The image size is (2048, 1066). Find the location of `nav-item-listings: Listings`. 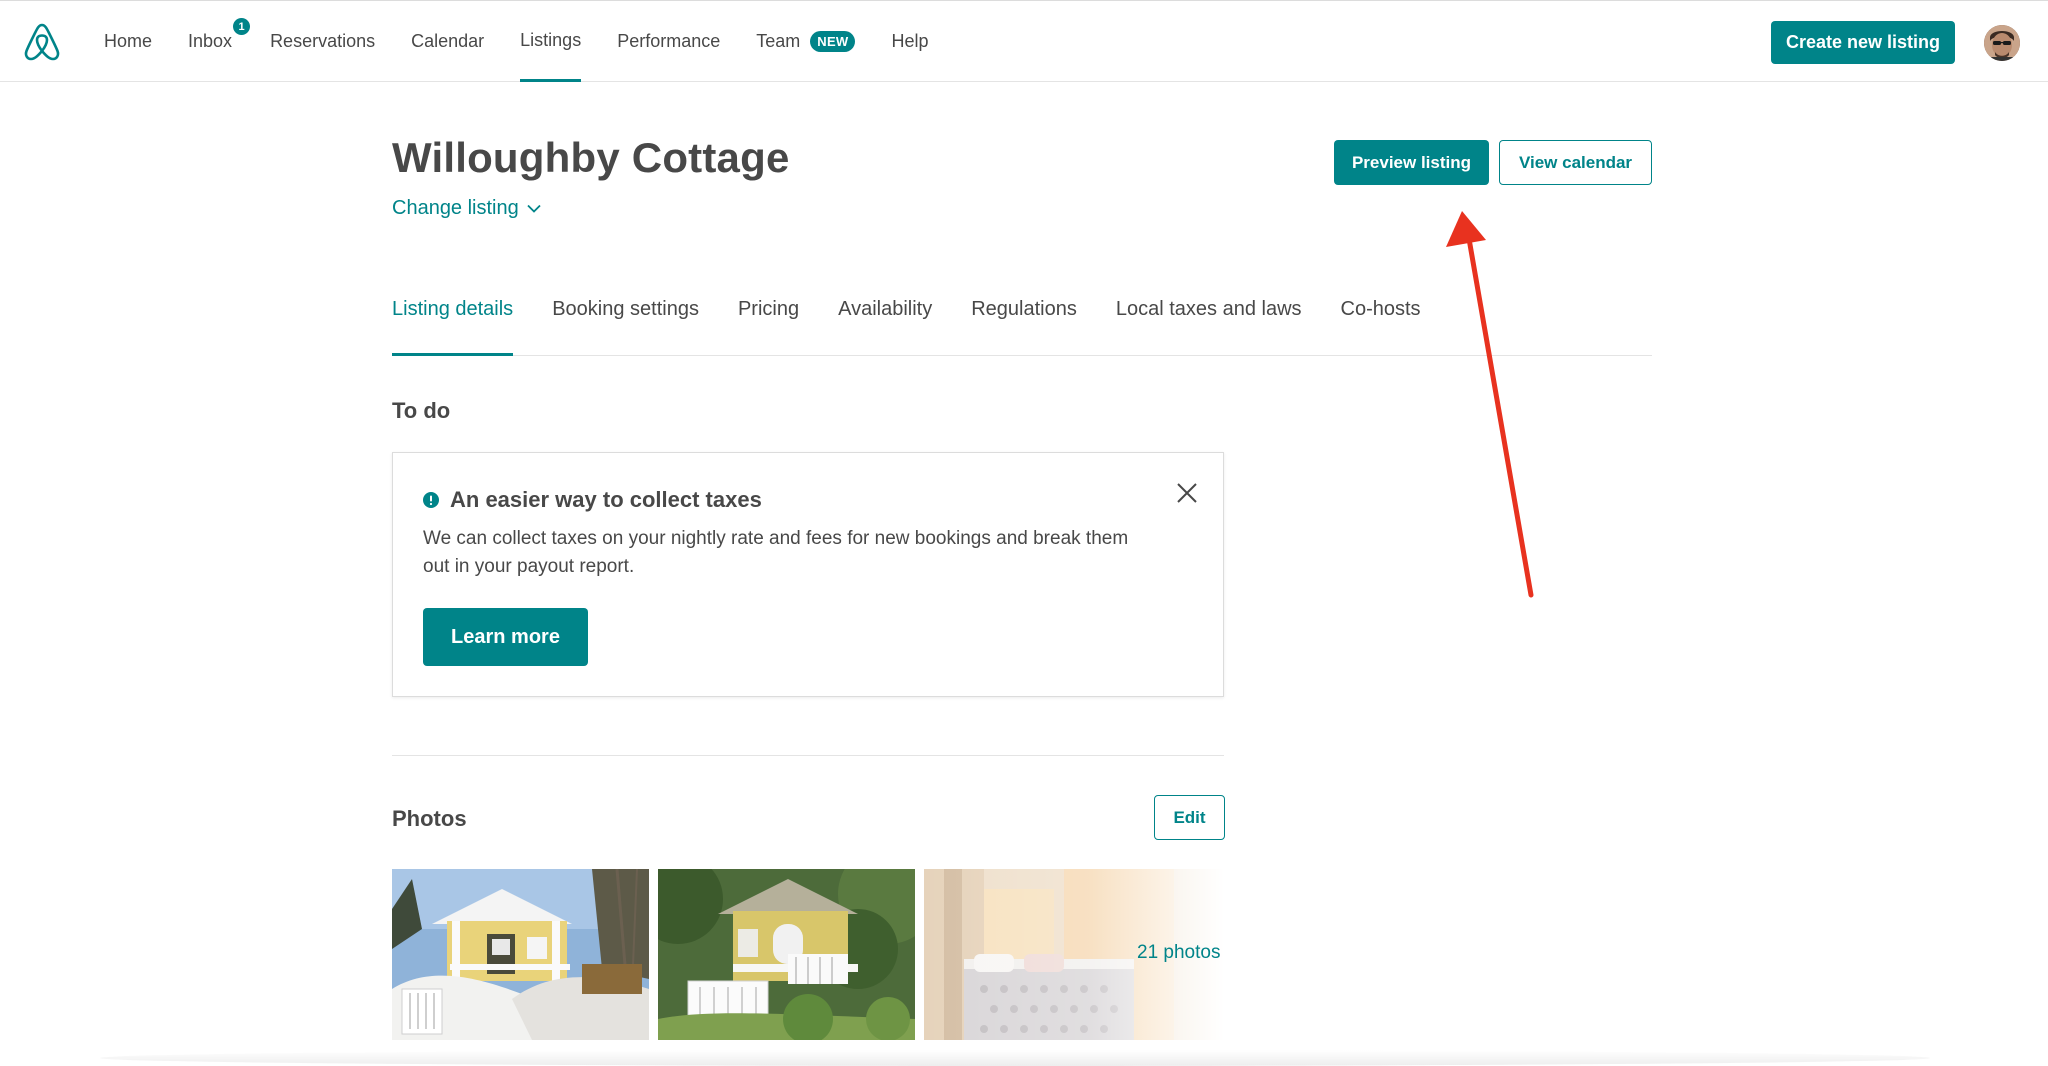

nav-item-listings: Listings is located at coordinates (551, 41).